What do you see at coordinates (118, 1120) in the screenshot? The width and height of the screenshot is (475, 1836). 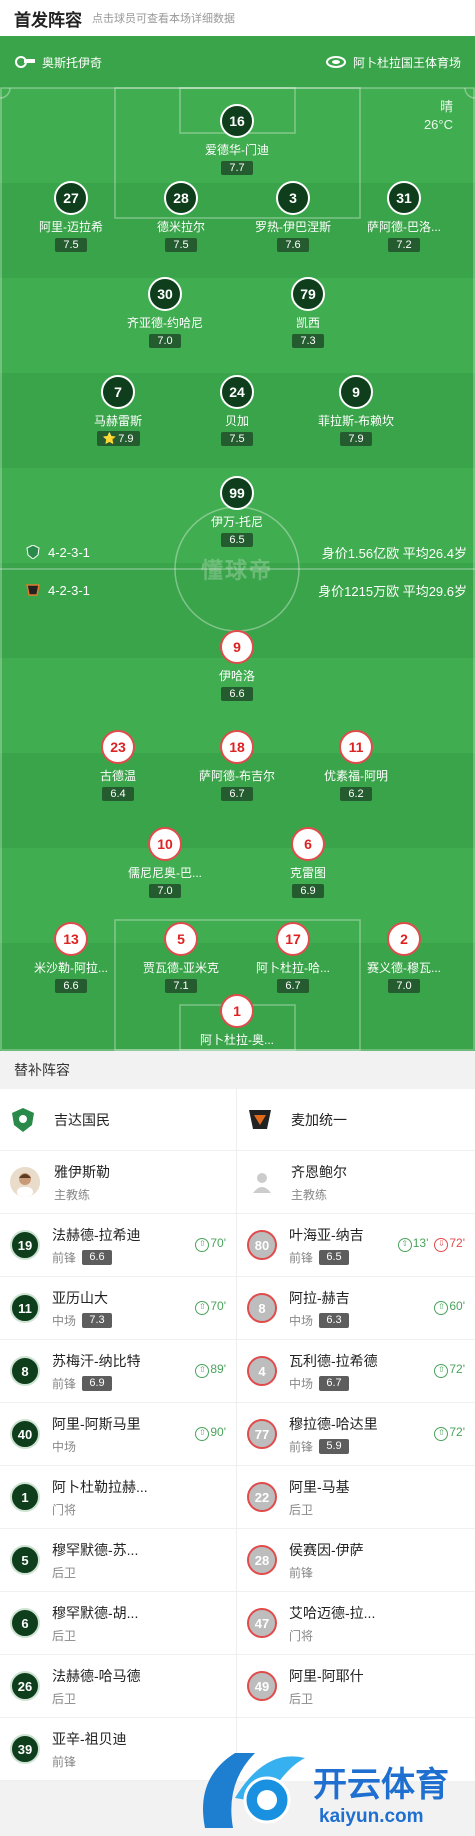 I see `home-team-row: 吉达国民` at bounding box center [118, 1120].